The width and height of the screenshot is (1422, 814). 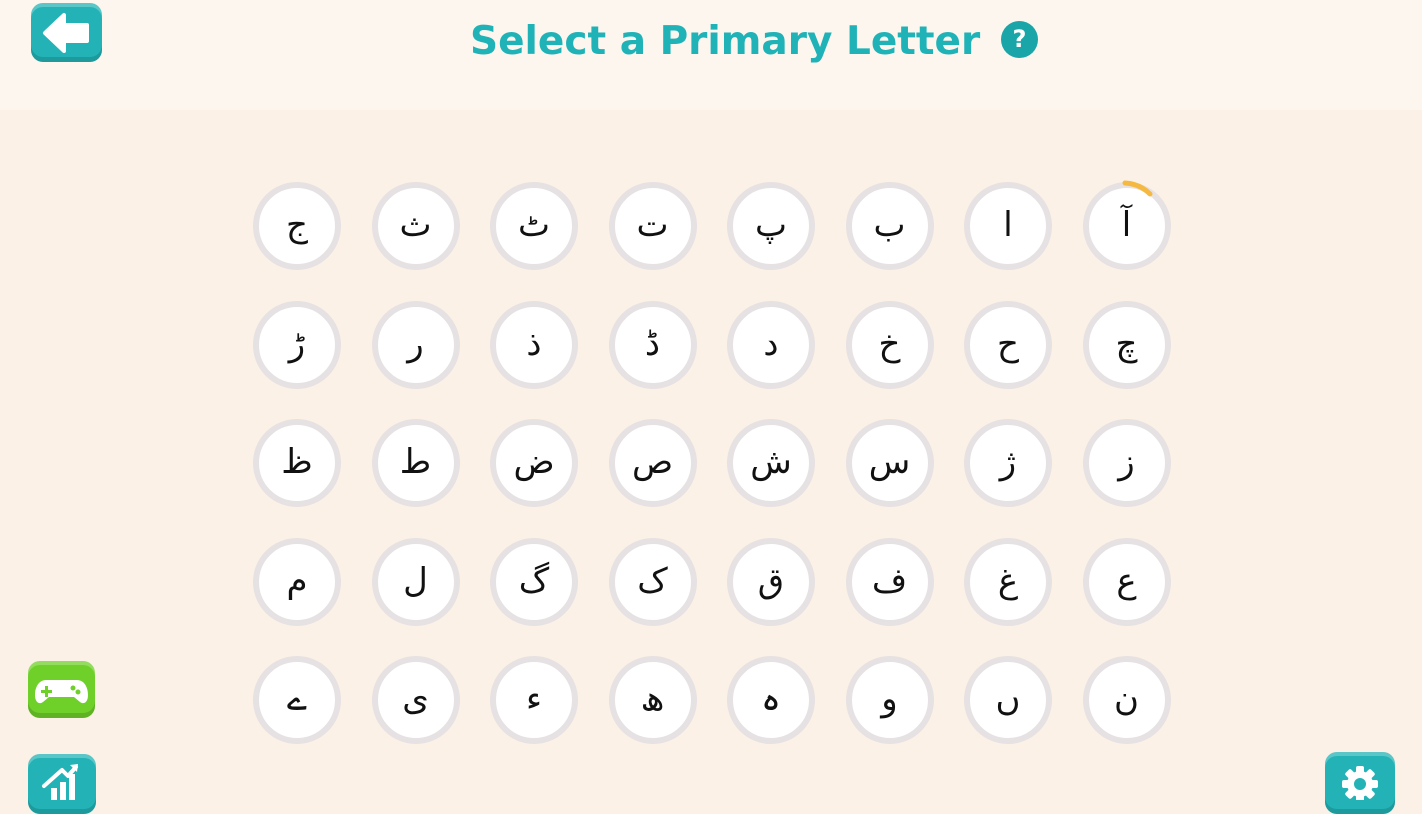 What do you see at coordinates (652, 344) in the screenshot?
I see `letter-button: ڈ` at bounding box center [652, 344].